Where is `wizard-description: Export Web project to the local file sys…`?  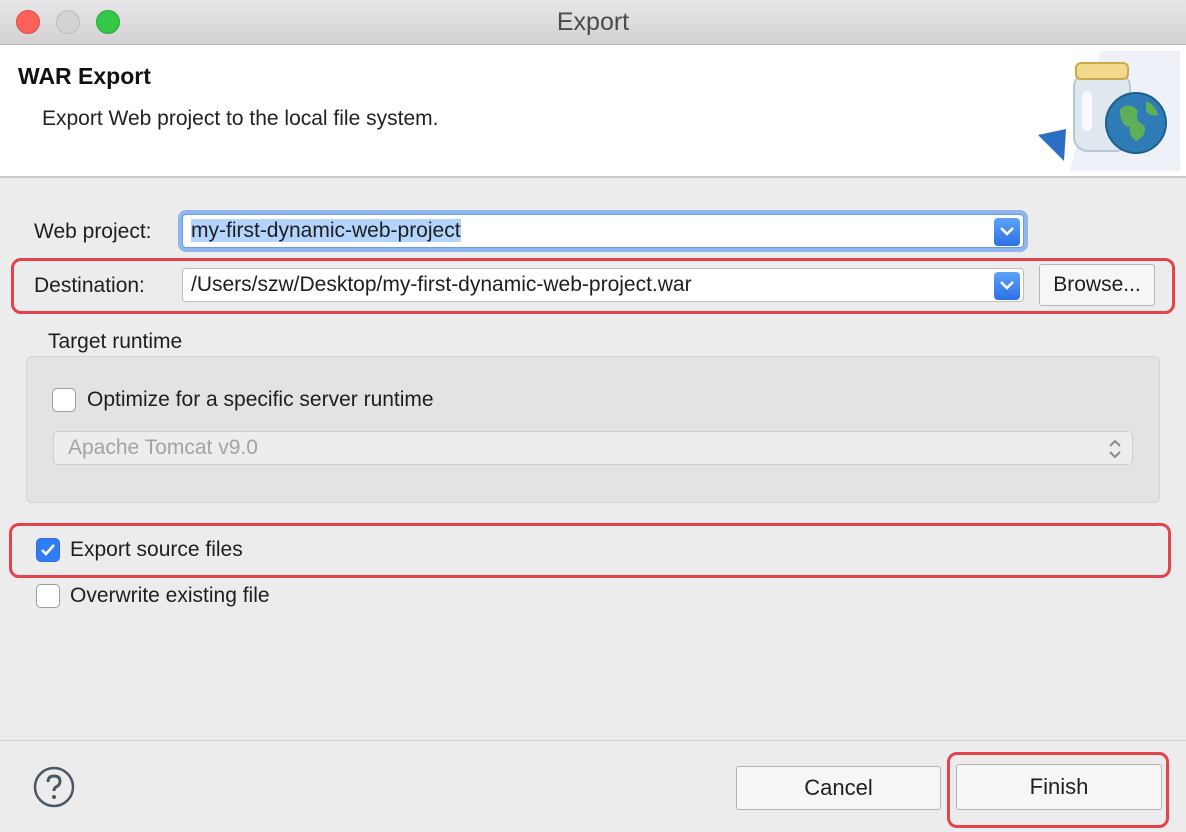
wizard-description: Export Web project to the local file sys… is located at coordinates (240, 118).